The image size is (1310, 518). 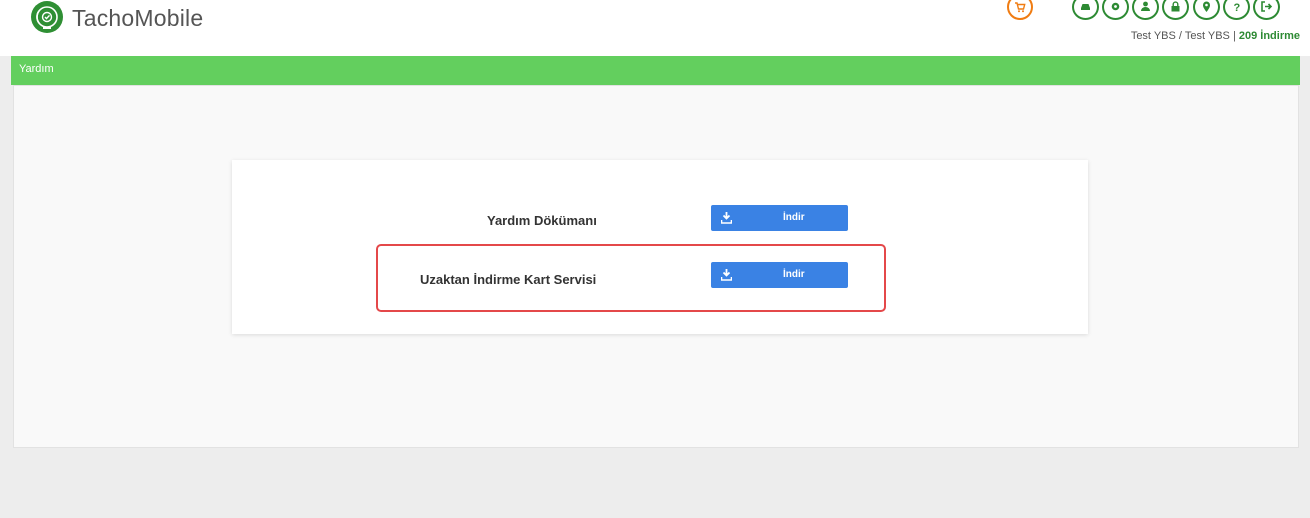 I want to click on section-title: Yardım, so click(x=36, y=69).